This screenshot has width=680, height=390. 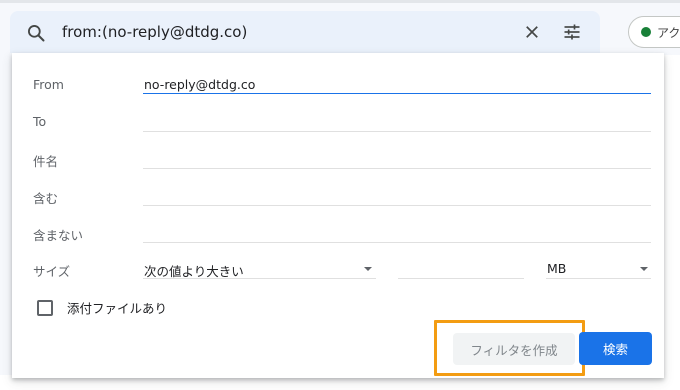 What do you see at coordinates (397, 131) in the screenshot?
I see `to-field-underline` at bounding box center [397, 131].